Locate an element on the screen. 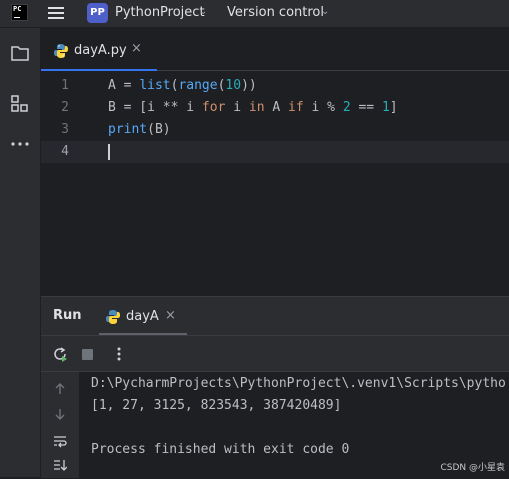 This screenshot has width=509, height=479. folder-icon is located at coordinates (20, 53).